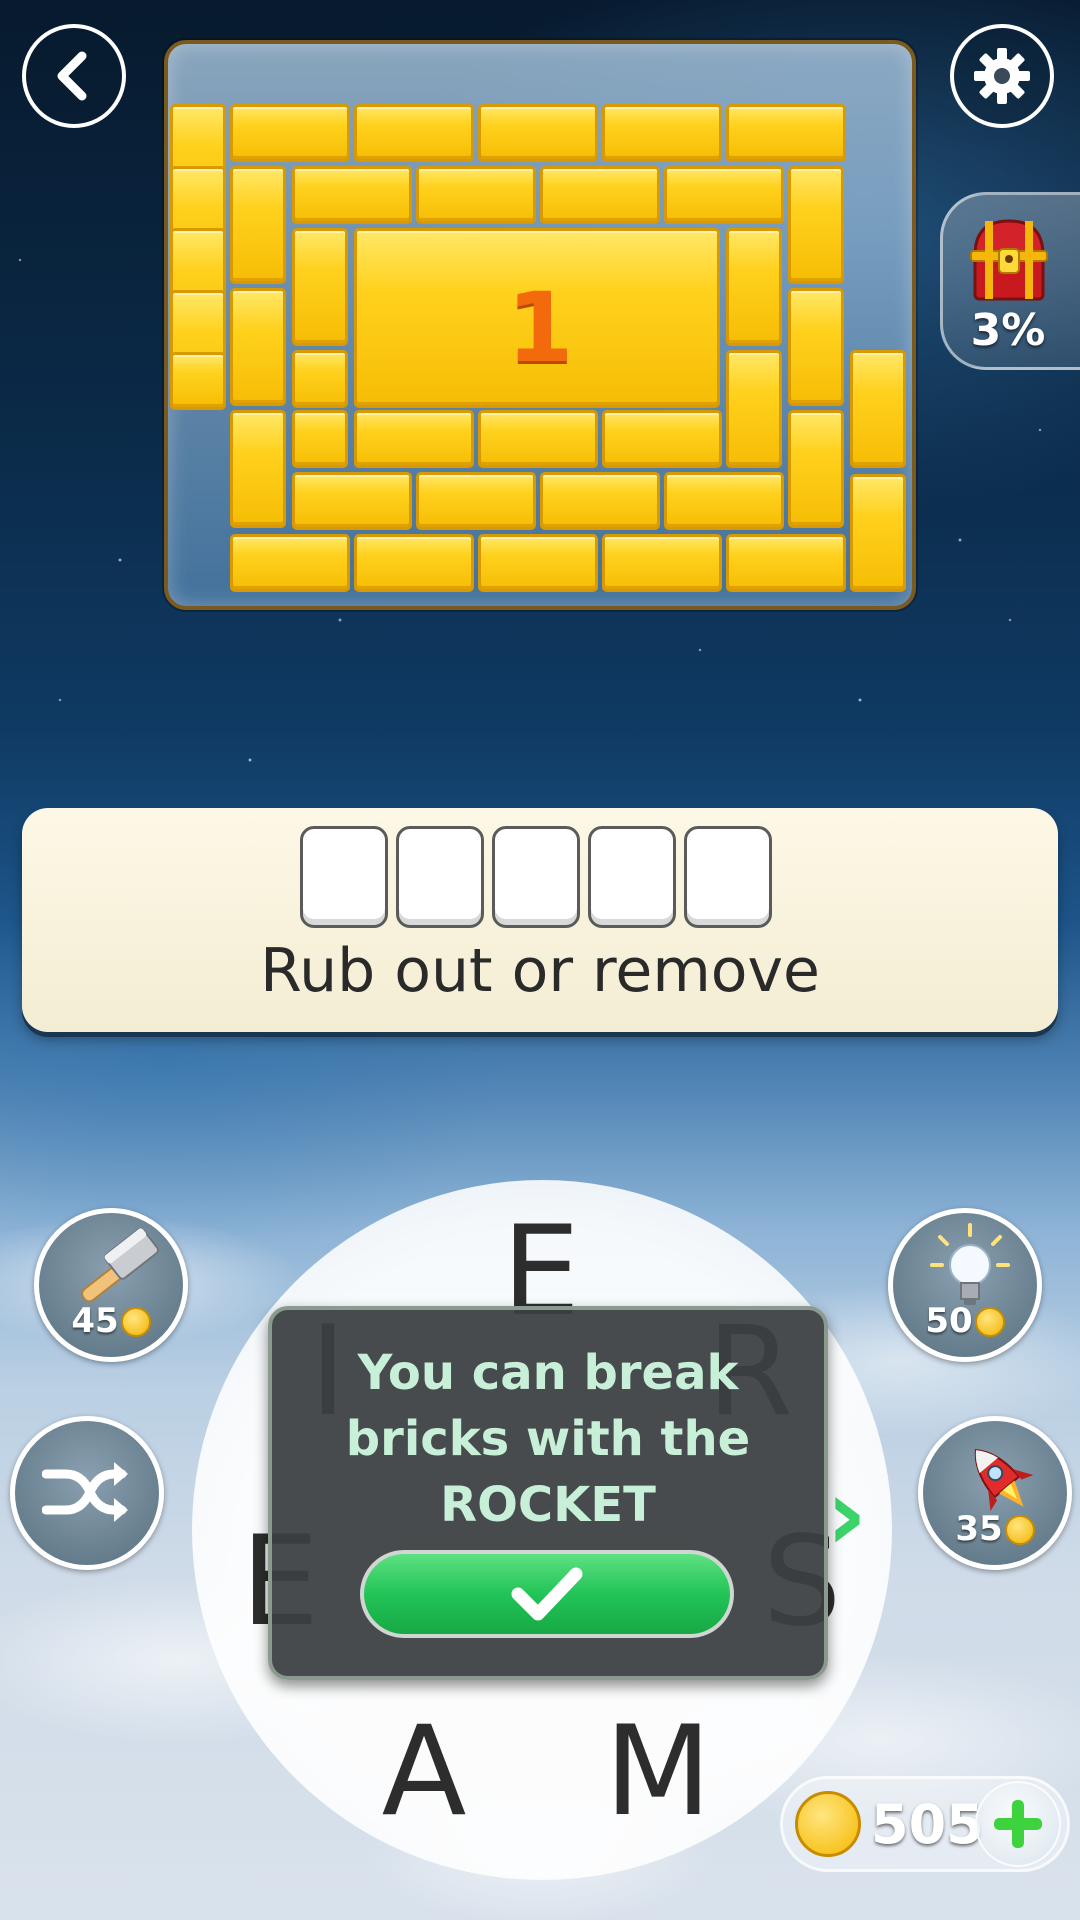 The width and height of the screenshot is (1080, 1920). I want to click on tip-line: ROCKET, so click(548, 1505).